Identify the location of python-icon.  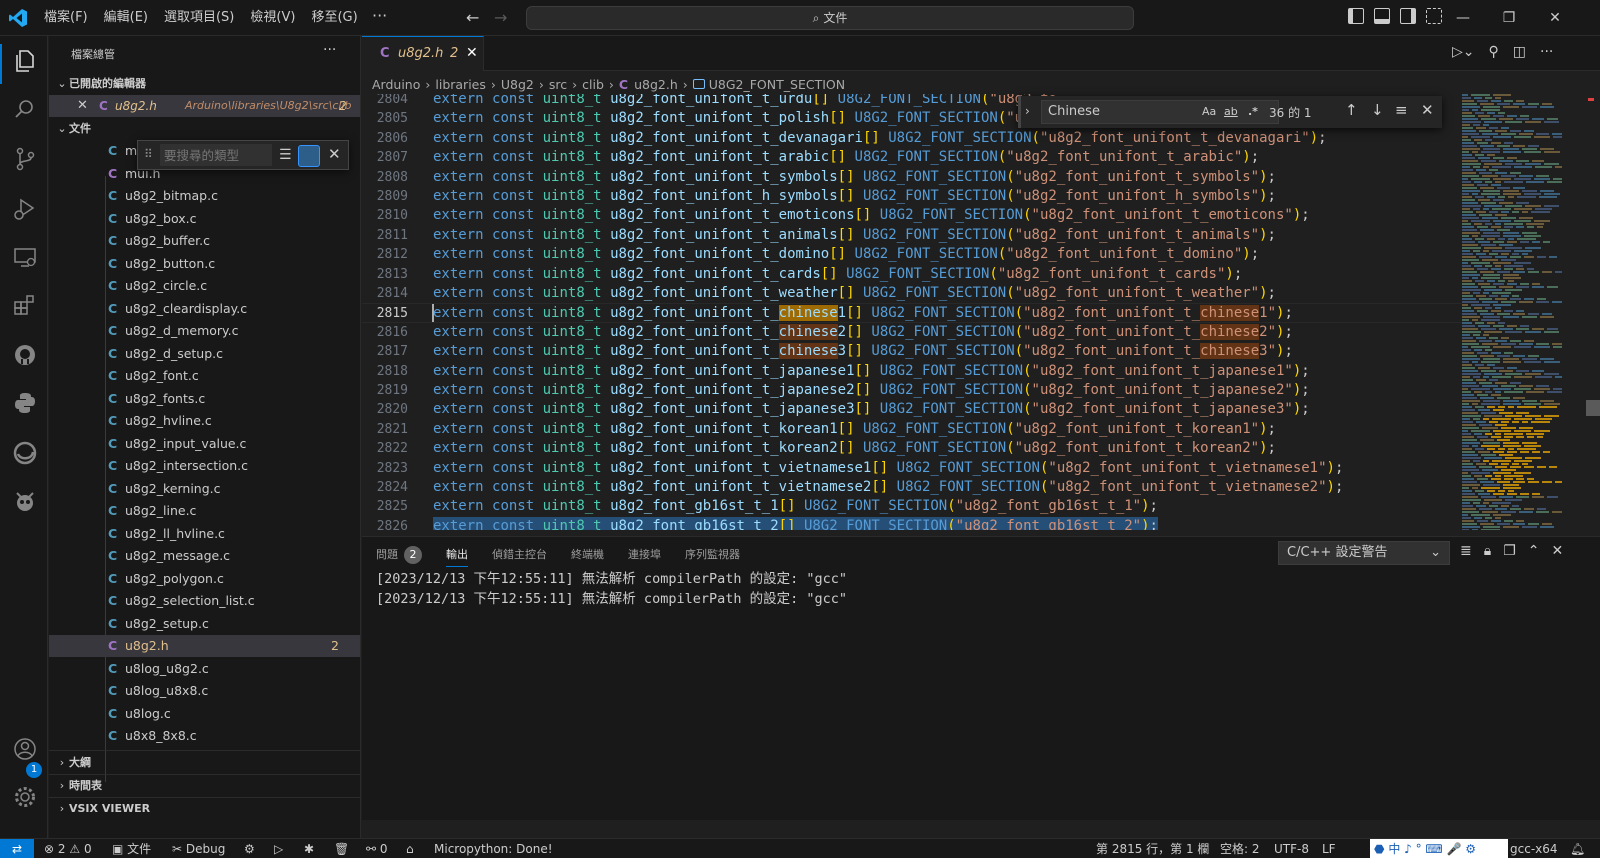
(25, 403).